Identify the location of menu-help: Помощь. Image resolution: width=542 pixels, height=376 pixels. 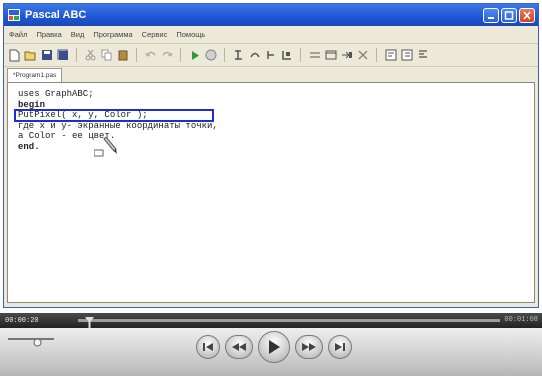
(190, 34).